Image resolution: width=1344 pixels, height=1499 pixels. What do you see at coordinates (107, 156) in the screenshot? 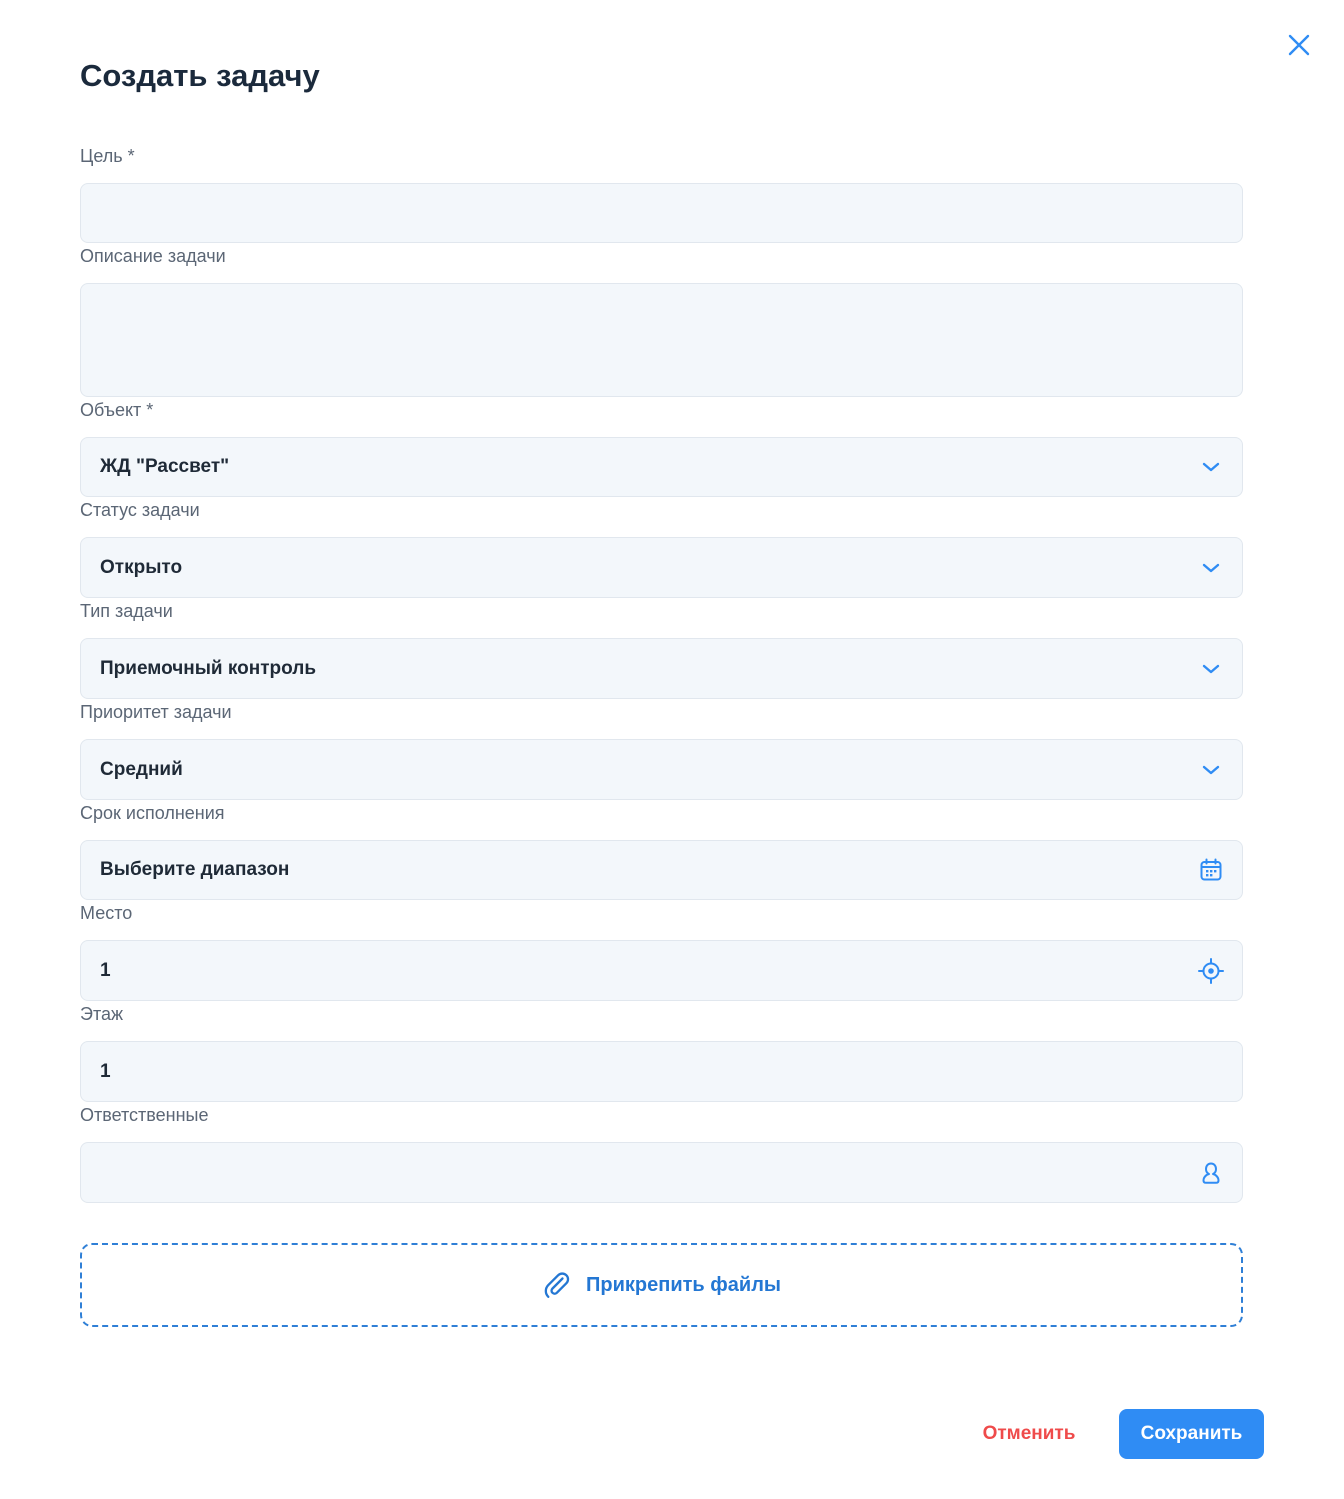
I see `goal-label: Цель *` at bounding box center [107, 156].